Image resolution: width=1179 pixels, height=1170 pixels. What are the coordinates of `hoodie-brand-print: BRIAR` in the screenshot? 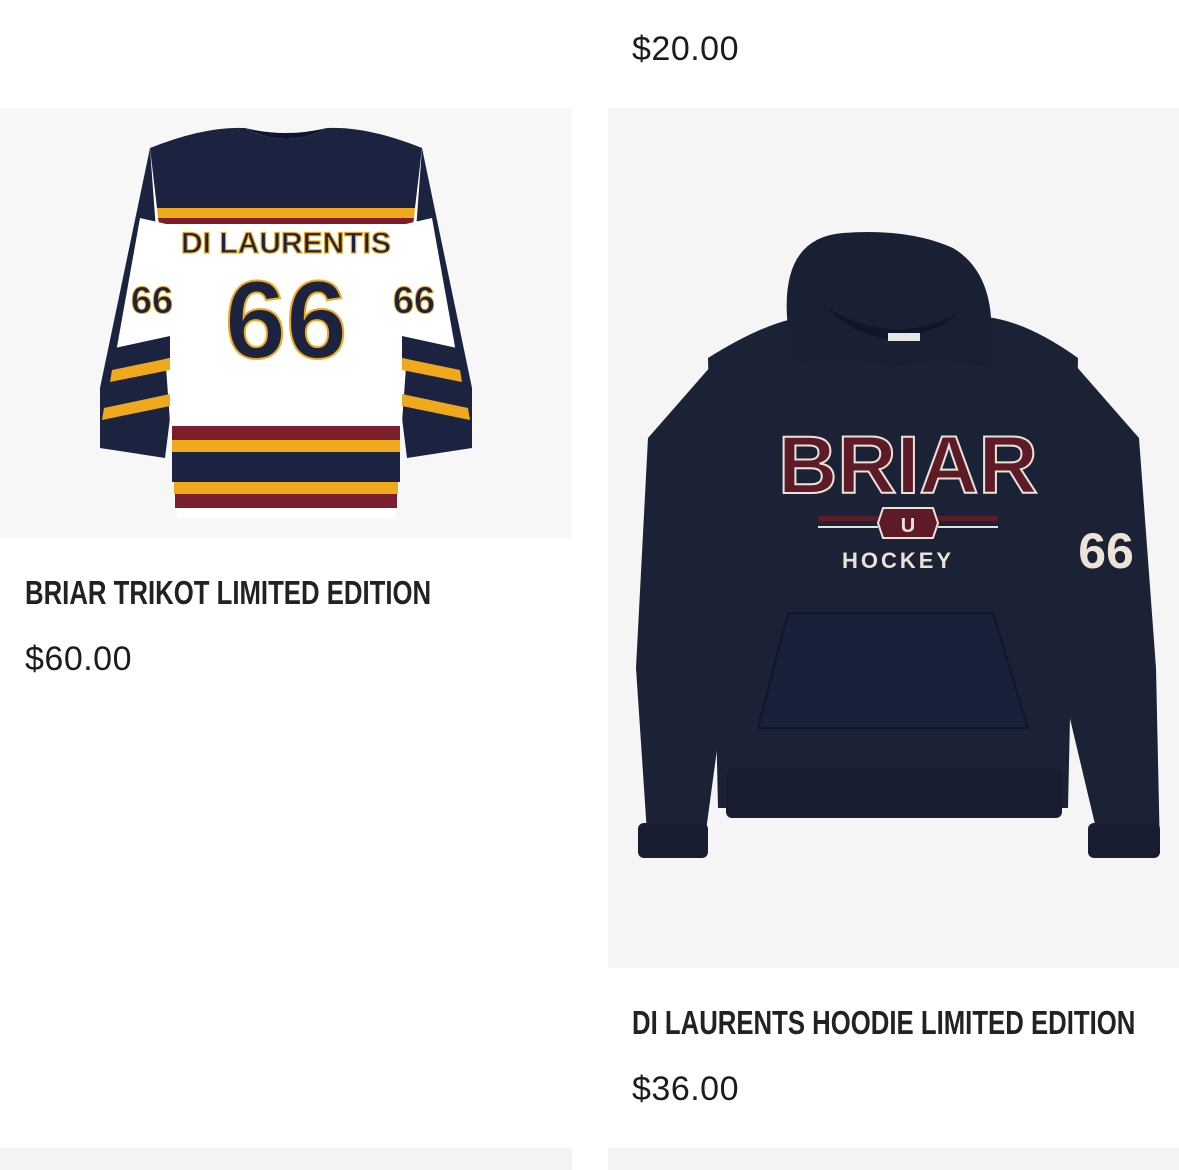 It's located at (908, 465).